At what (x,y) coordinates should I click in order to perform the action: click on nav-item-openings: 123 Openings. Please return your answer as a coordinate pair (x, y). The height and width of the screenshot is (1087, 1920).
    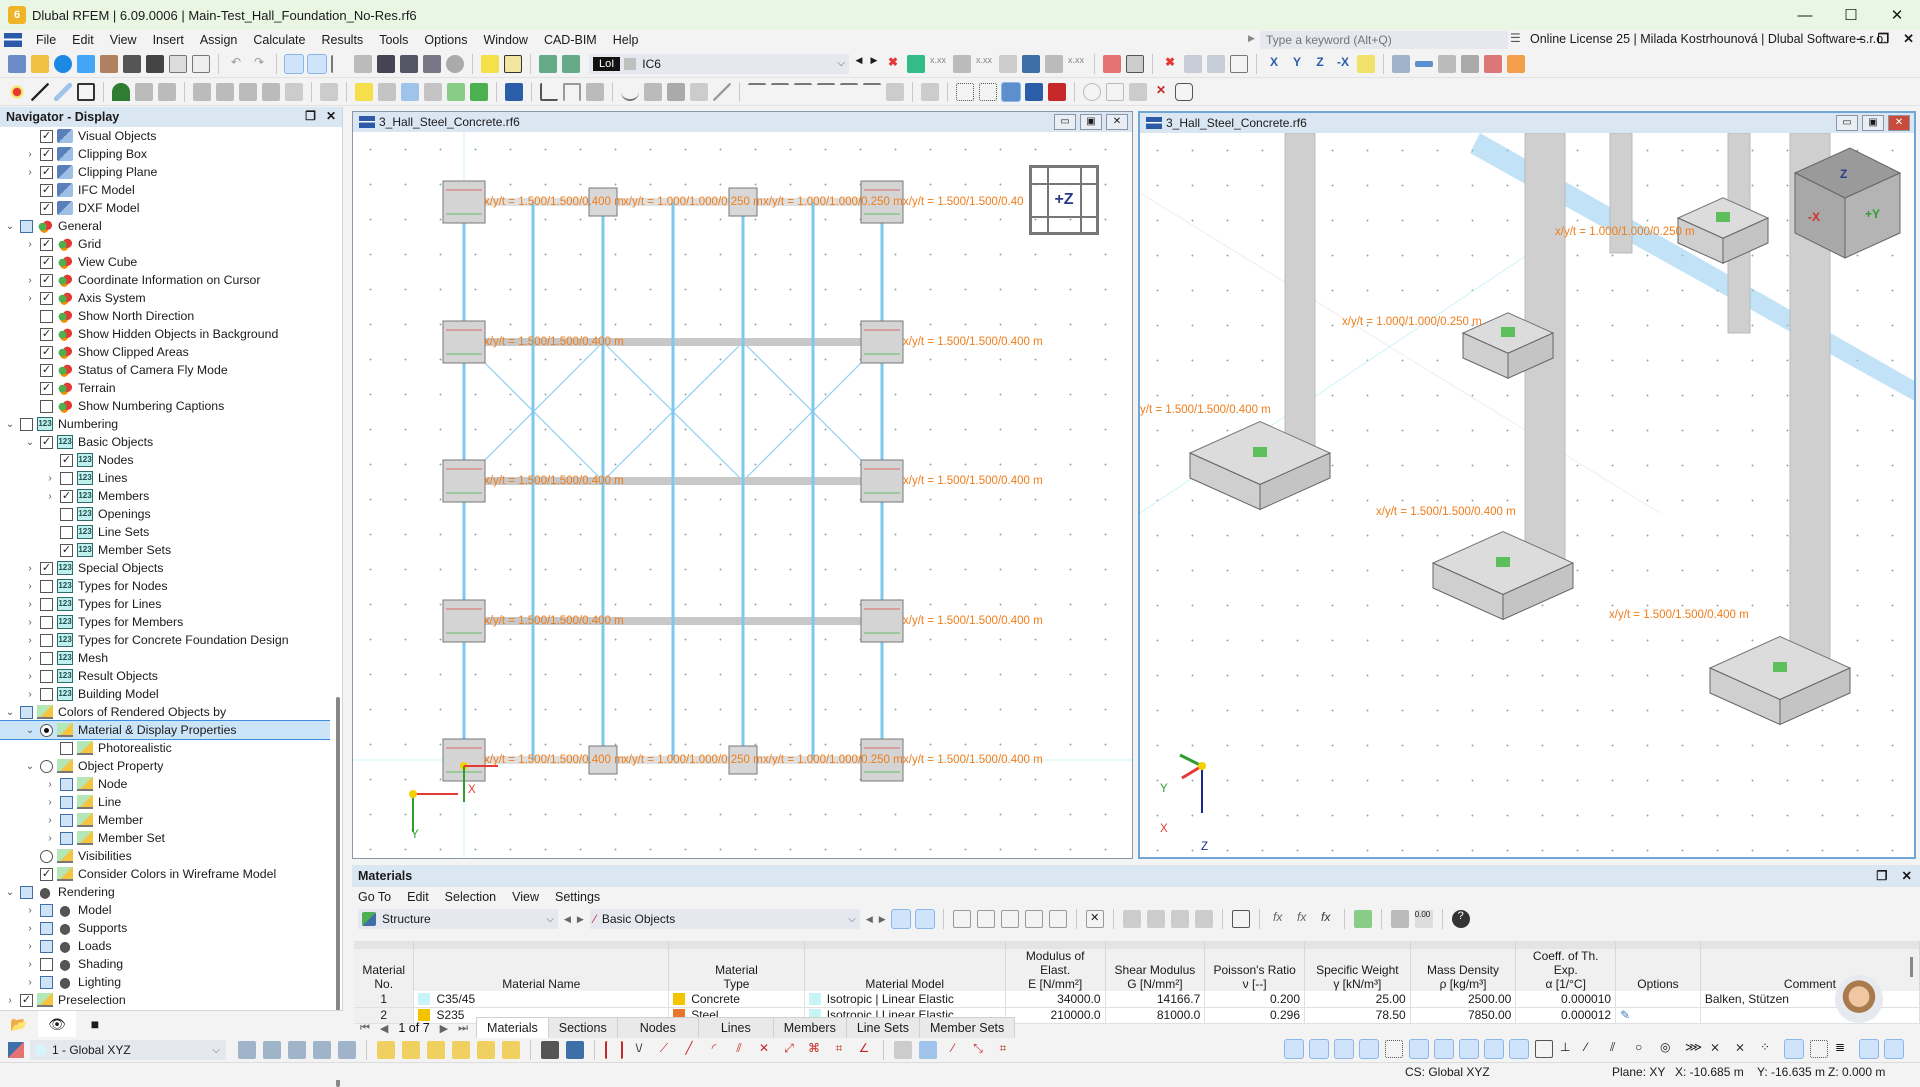
    Looking at the image, I should click on (165, 514).